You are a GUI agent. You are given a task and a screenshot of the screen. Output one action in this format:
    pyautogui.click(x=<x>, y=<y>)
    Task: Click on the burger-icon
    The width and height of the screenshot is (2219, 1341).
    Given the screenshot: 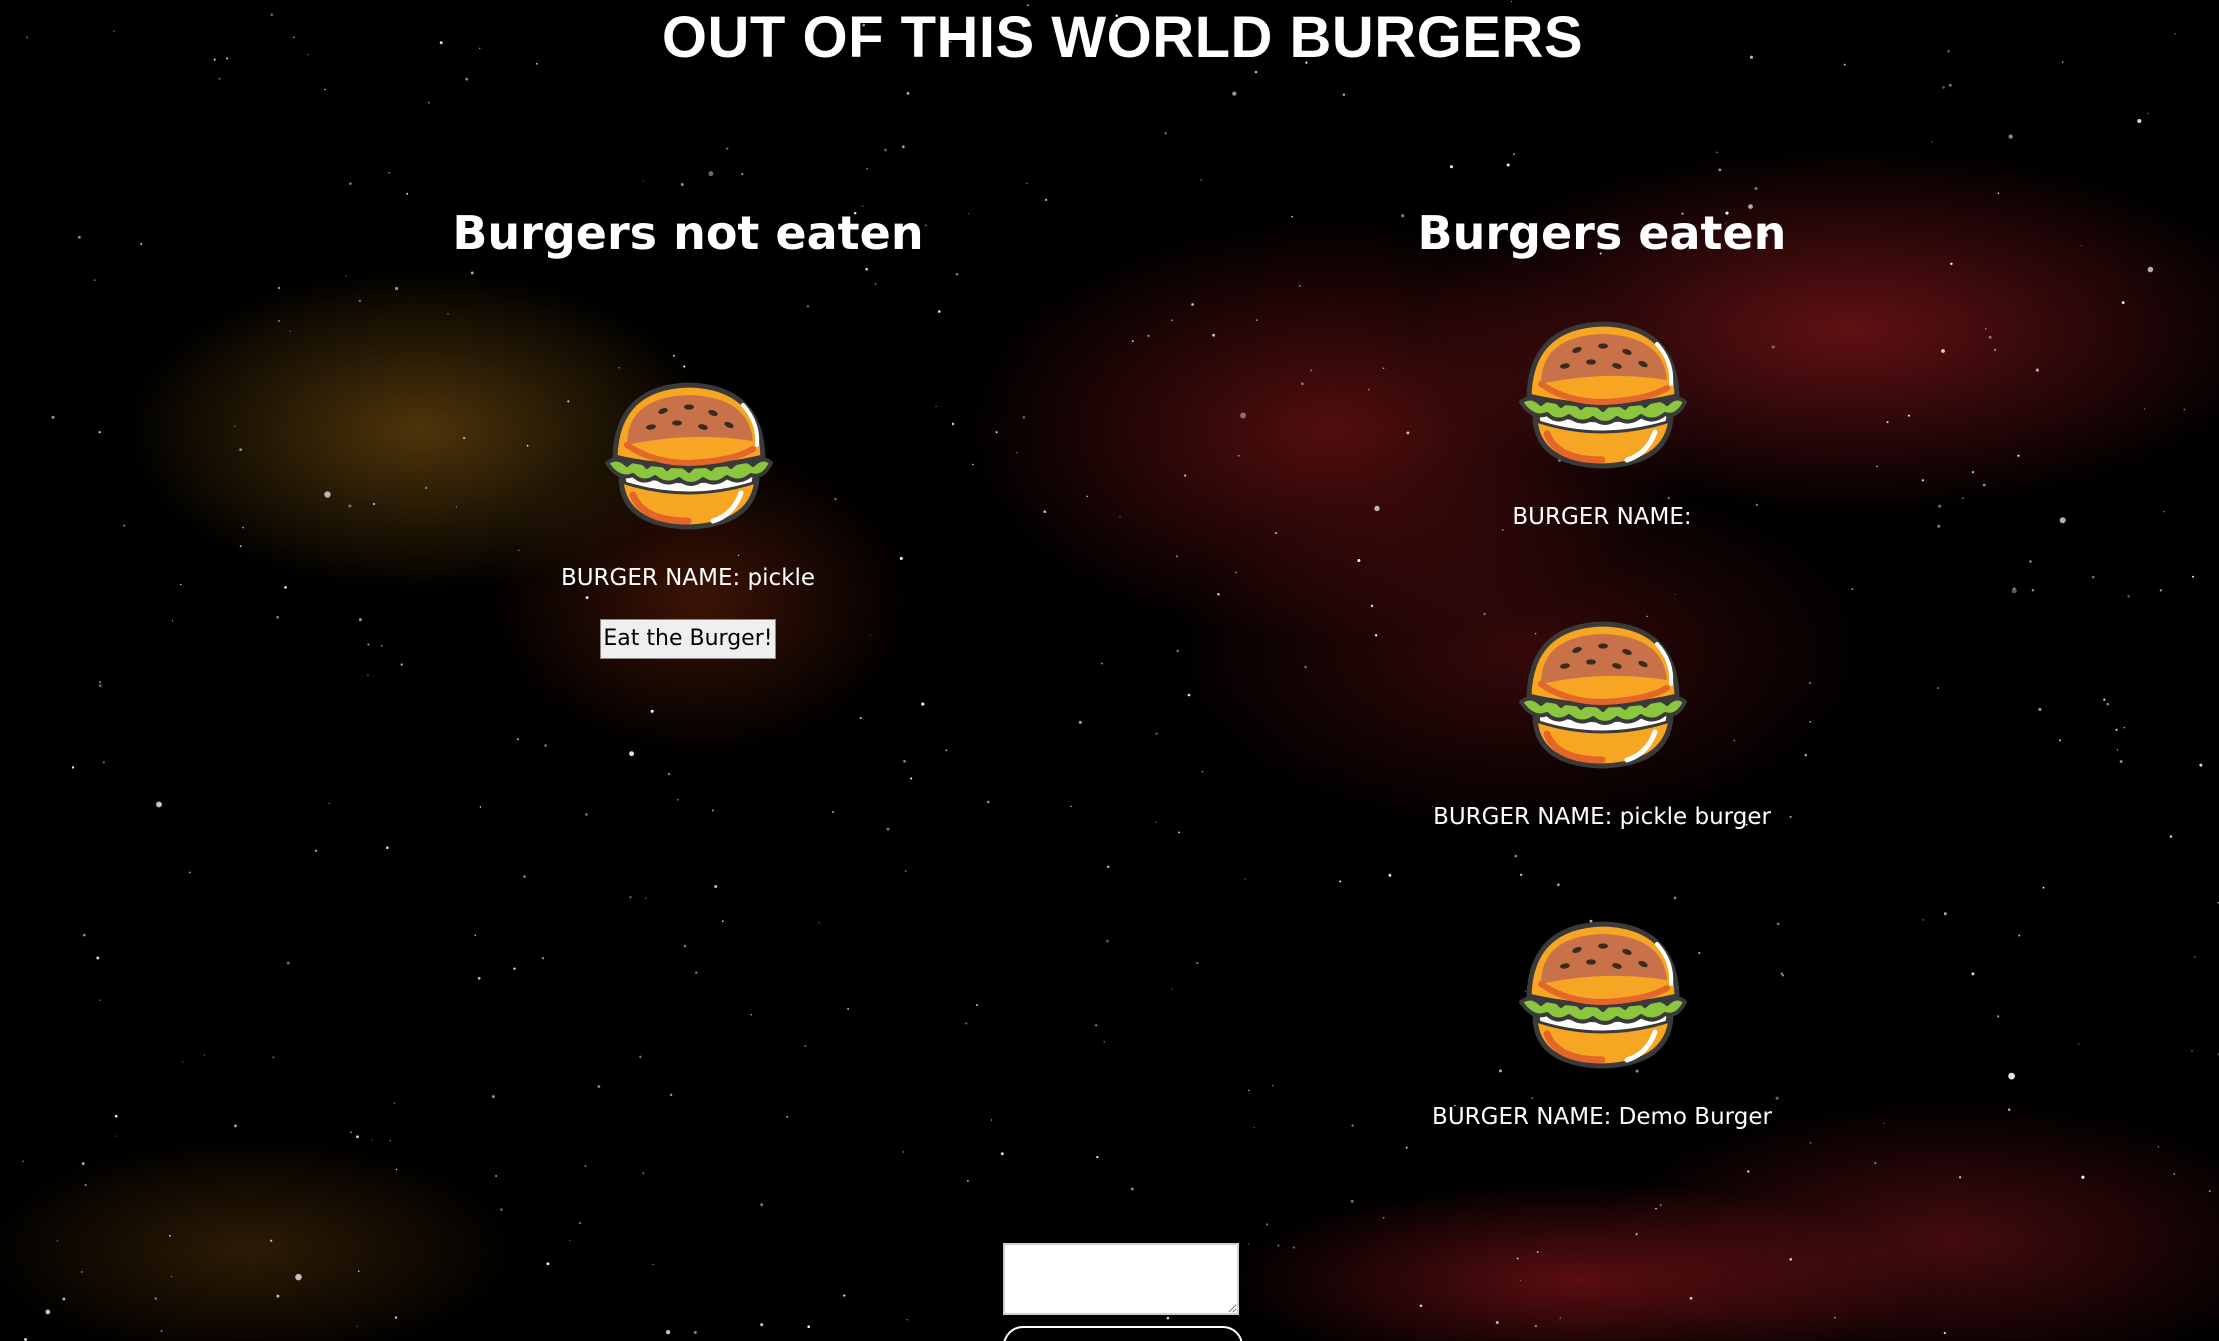 What is the action you would take?
    pyautogui.click(x=1602, y=394)
    